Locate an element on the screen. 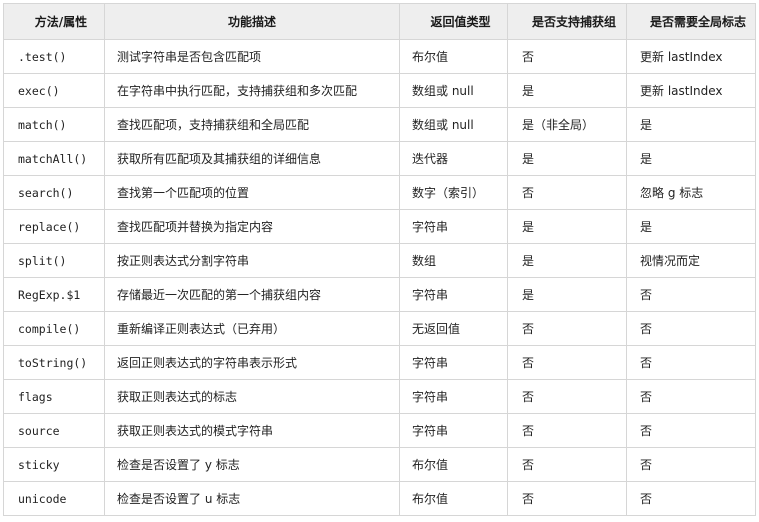 The image size is (759, 522). cell-description: 获取所有匹配项及其捕获组的详细信息 is located at coordinates (252, 158).